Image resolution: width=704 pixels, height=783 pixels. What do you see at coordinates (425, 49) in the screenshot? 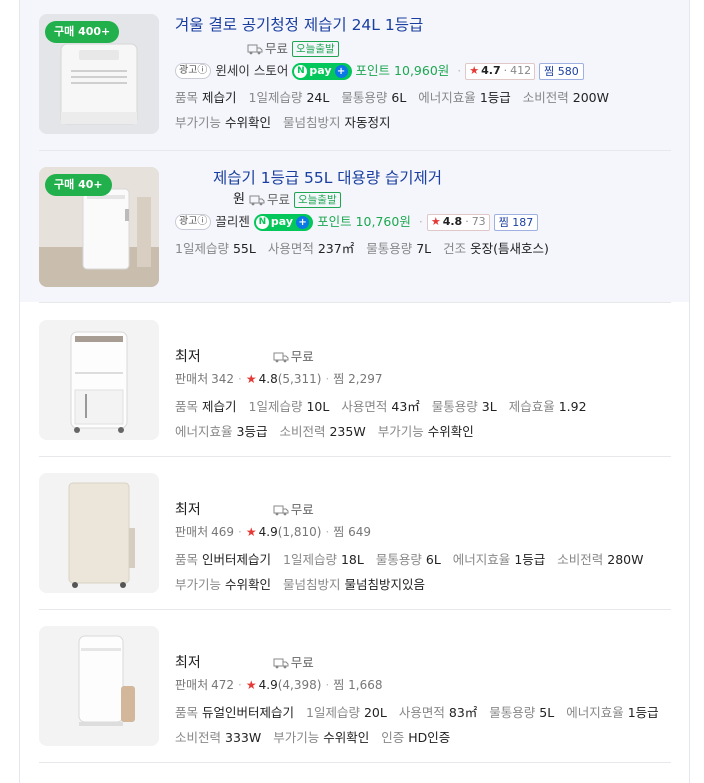
I see `price-row: 무료 오늘출발` at bounding box center [425, 49].